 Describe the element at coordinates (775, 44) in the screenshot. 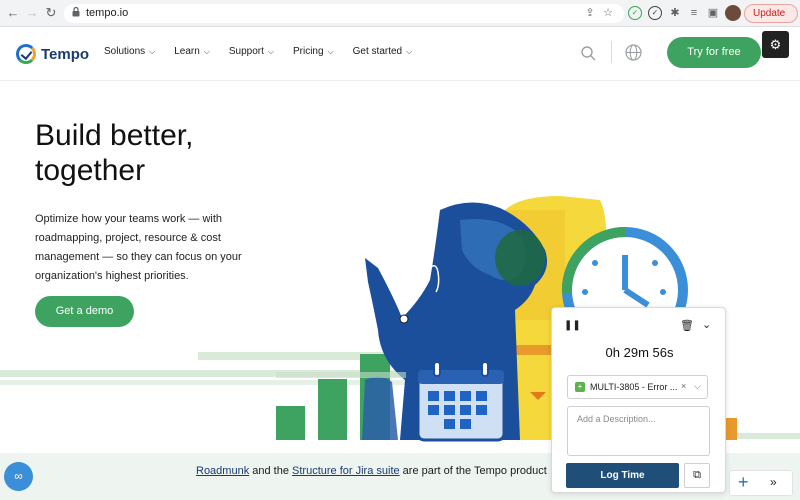

I see `hubspot-icon: ⚙` at that location.